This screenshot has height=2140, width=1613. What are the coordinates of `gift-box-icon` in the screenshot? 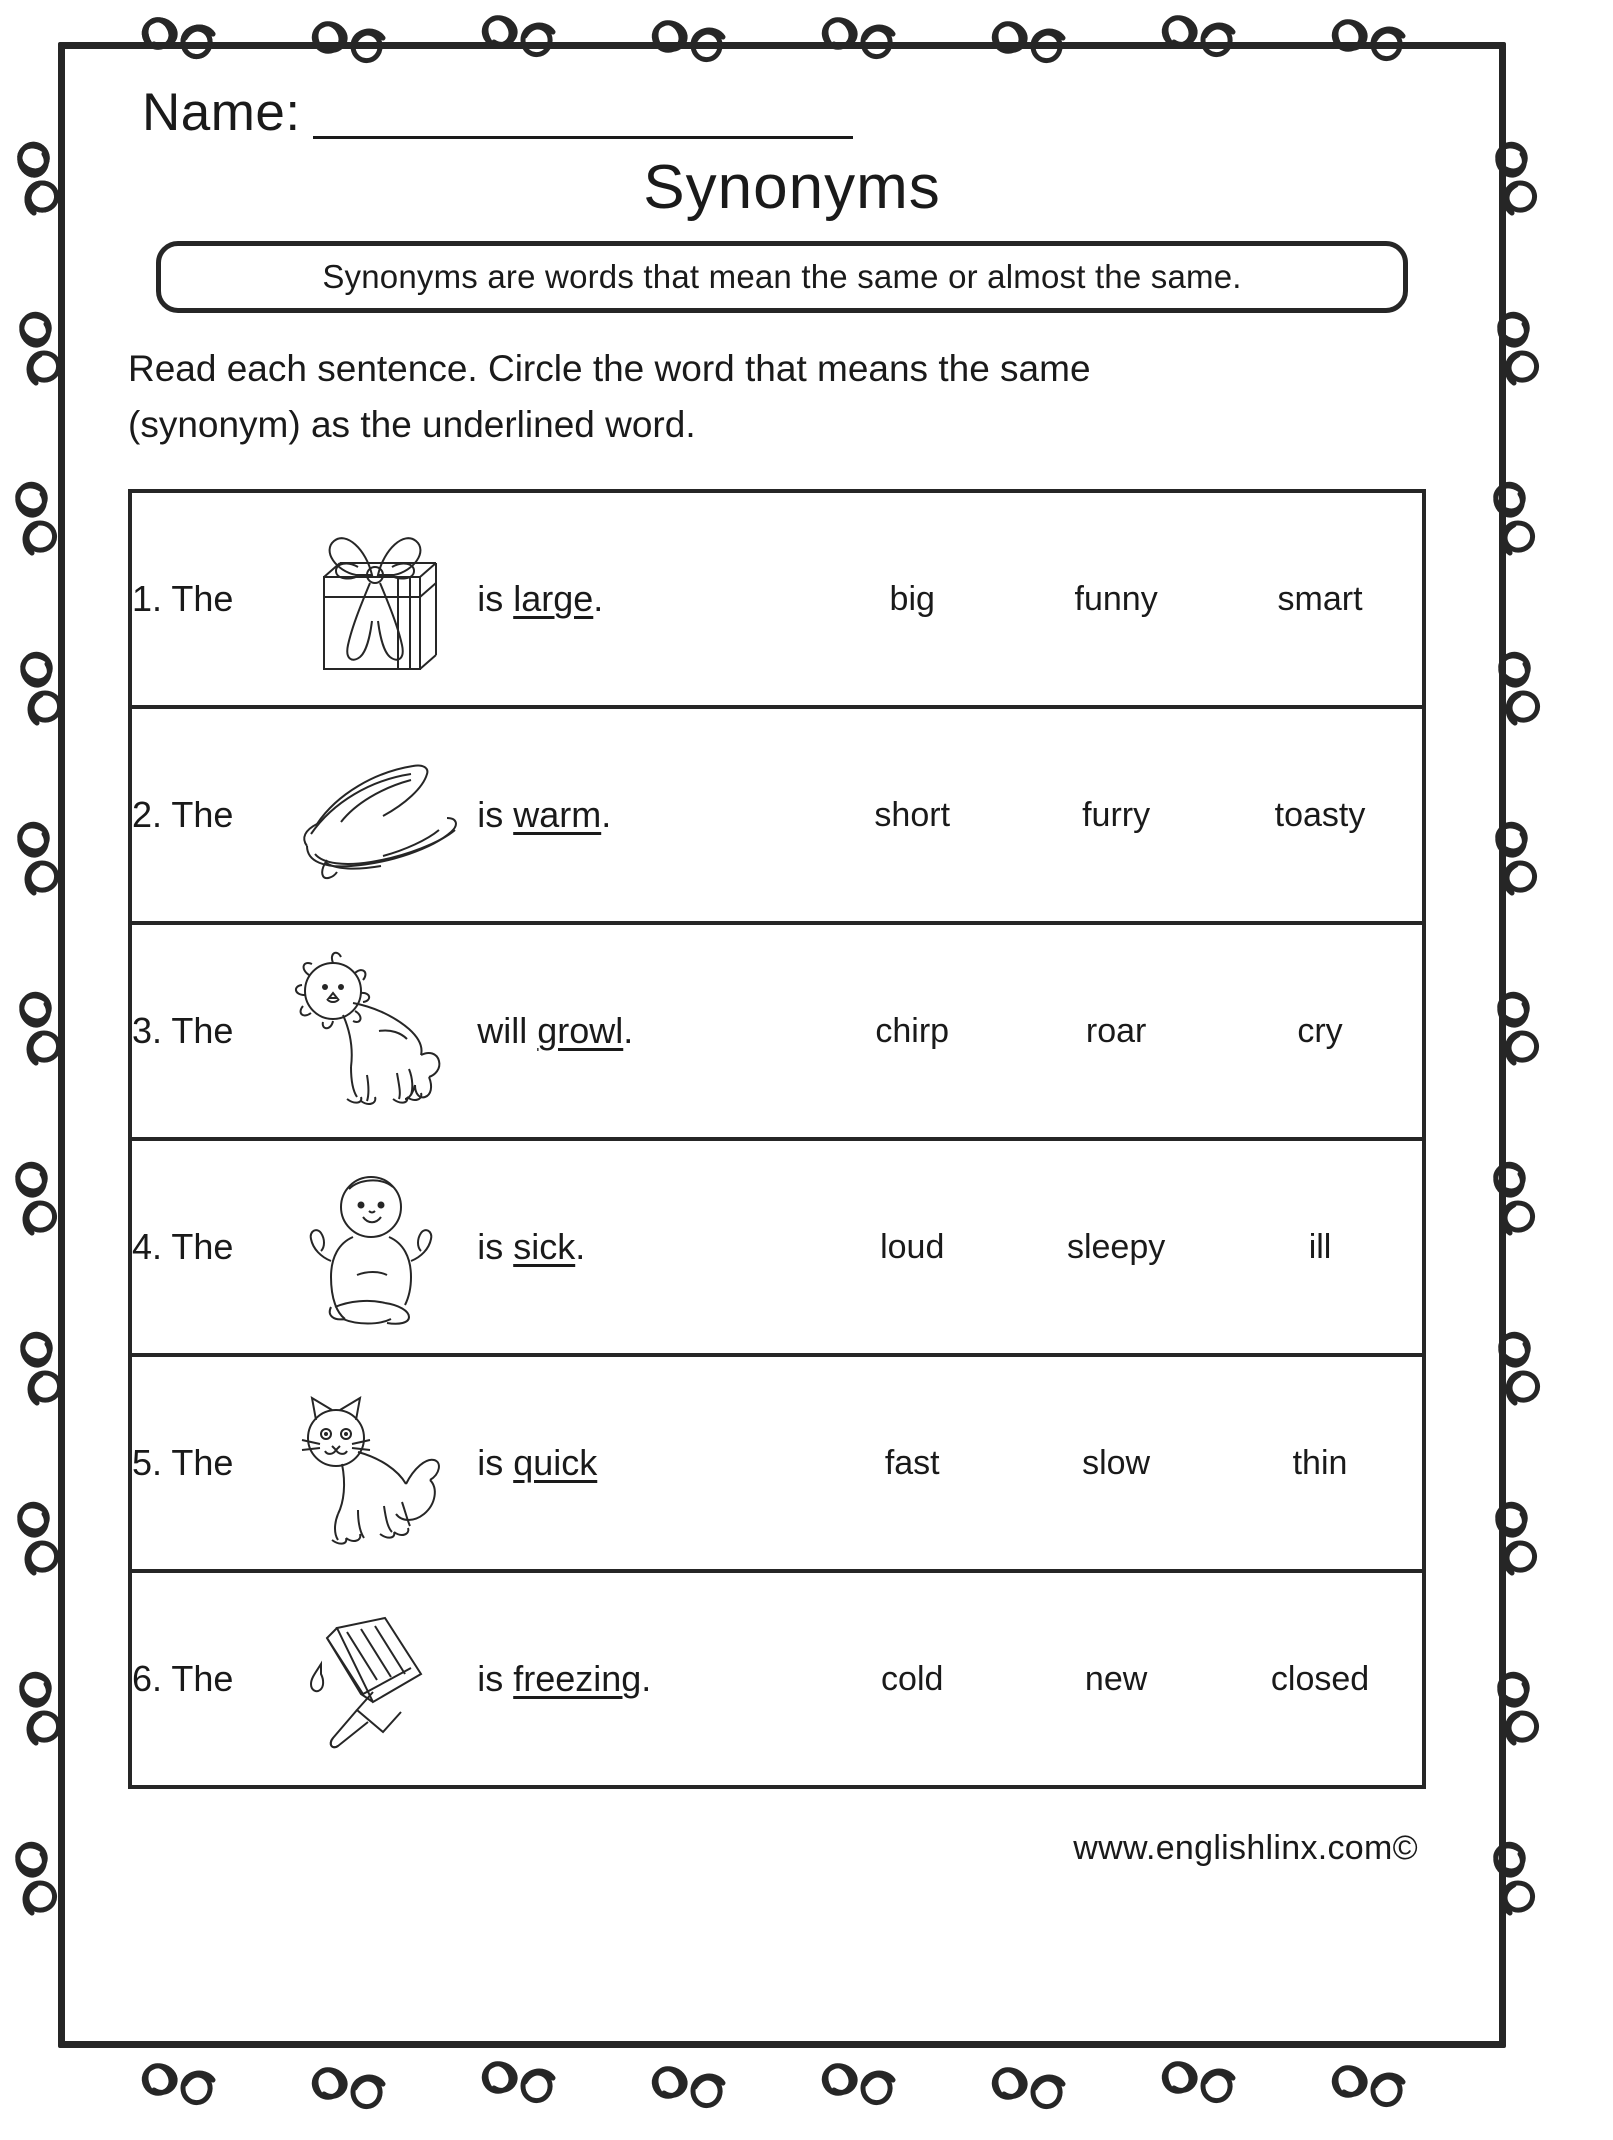 It's located at (380, 604).